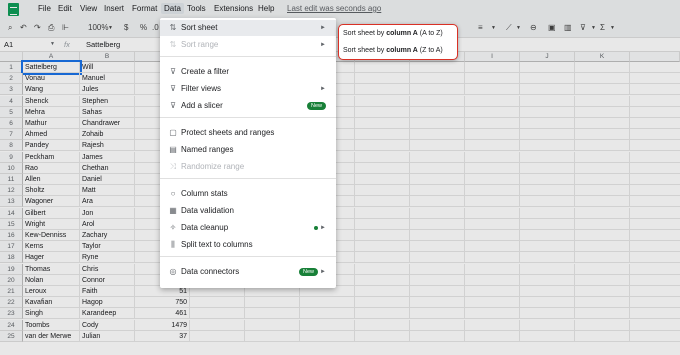 The height and width of the screenshot is (355, 680). What do you see at coordinates (44, 8) in the screenshot?
I see `menu-file: File` at bounding box center [44, 8].